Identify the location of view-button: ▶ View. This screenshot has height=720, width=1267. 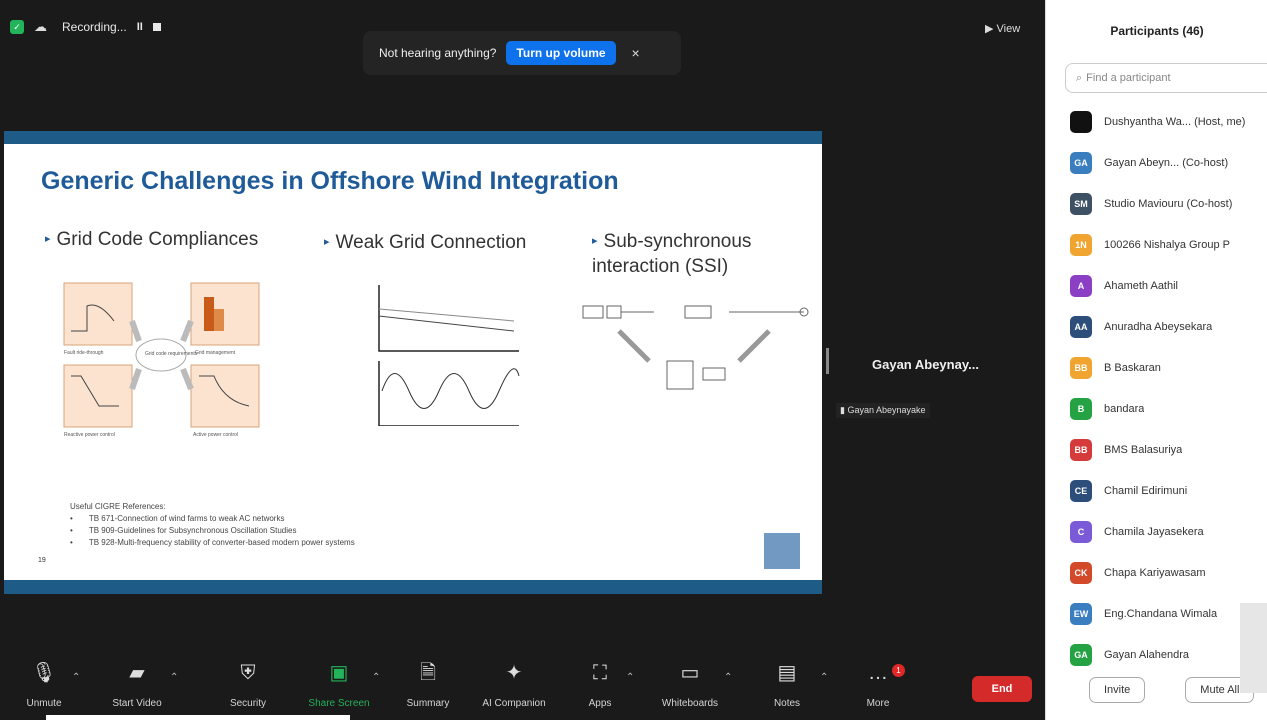
(1002, 28).